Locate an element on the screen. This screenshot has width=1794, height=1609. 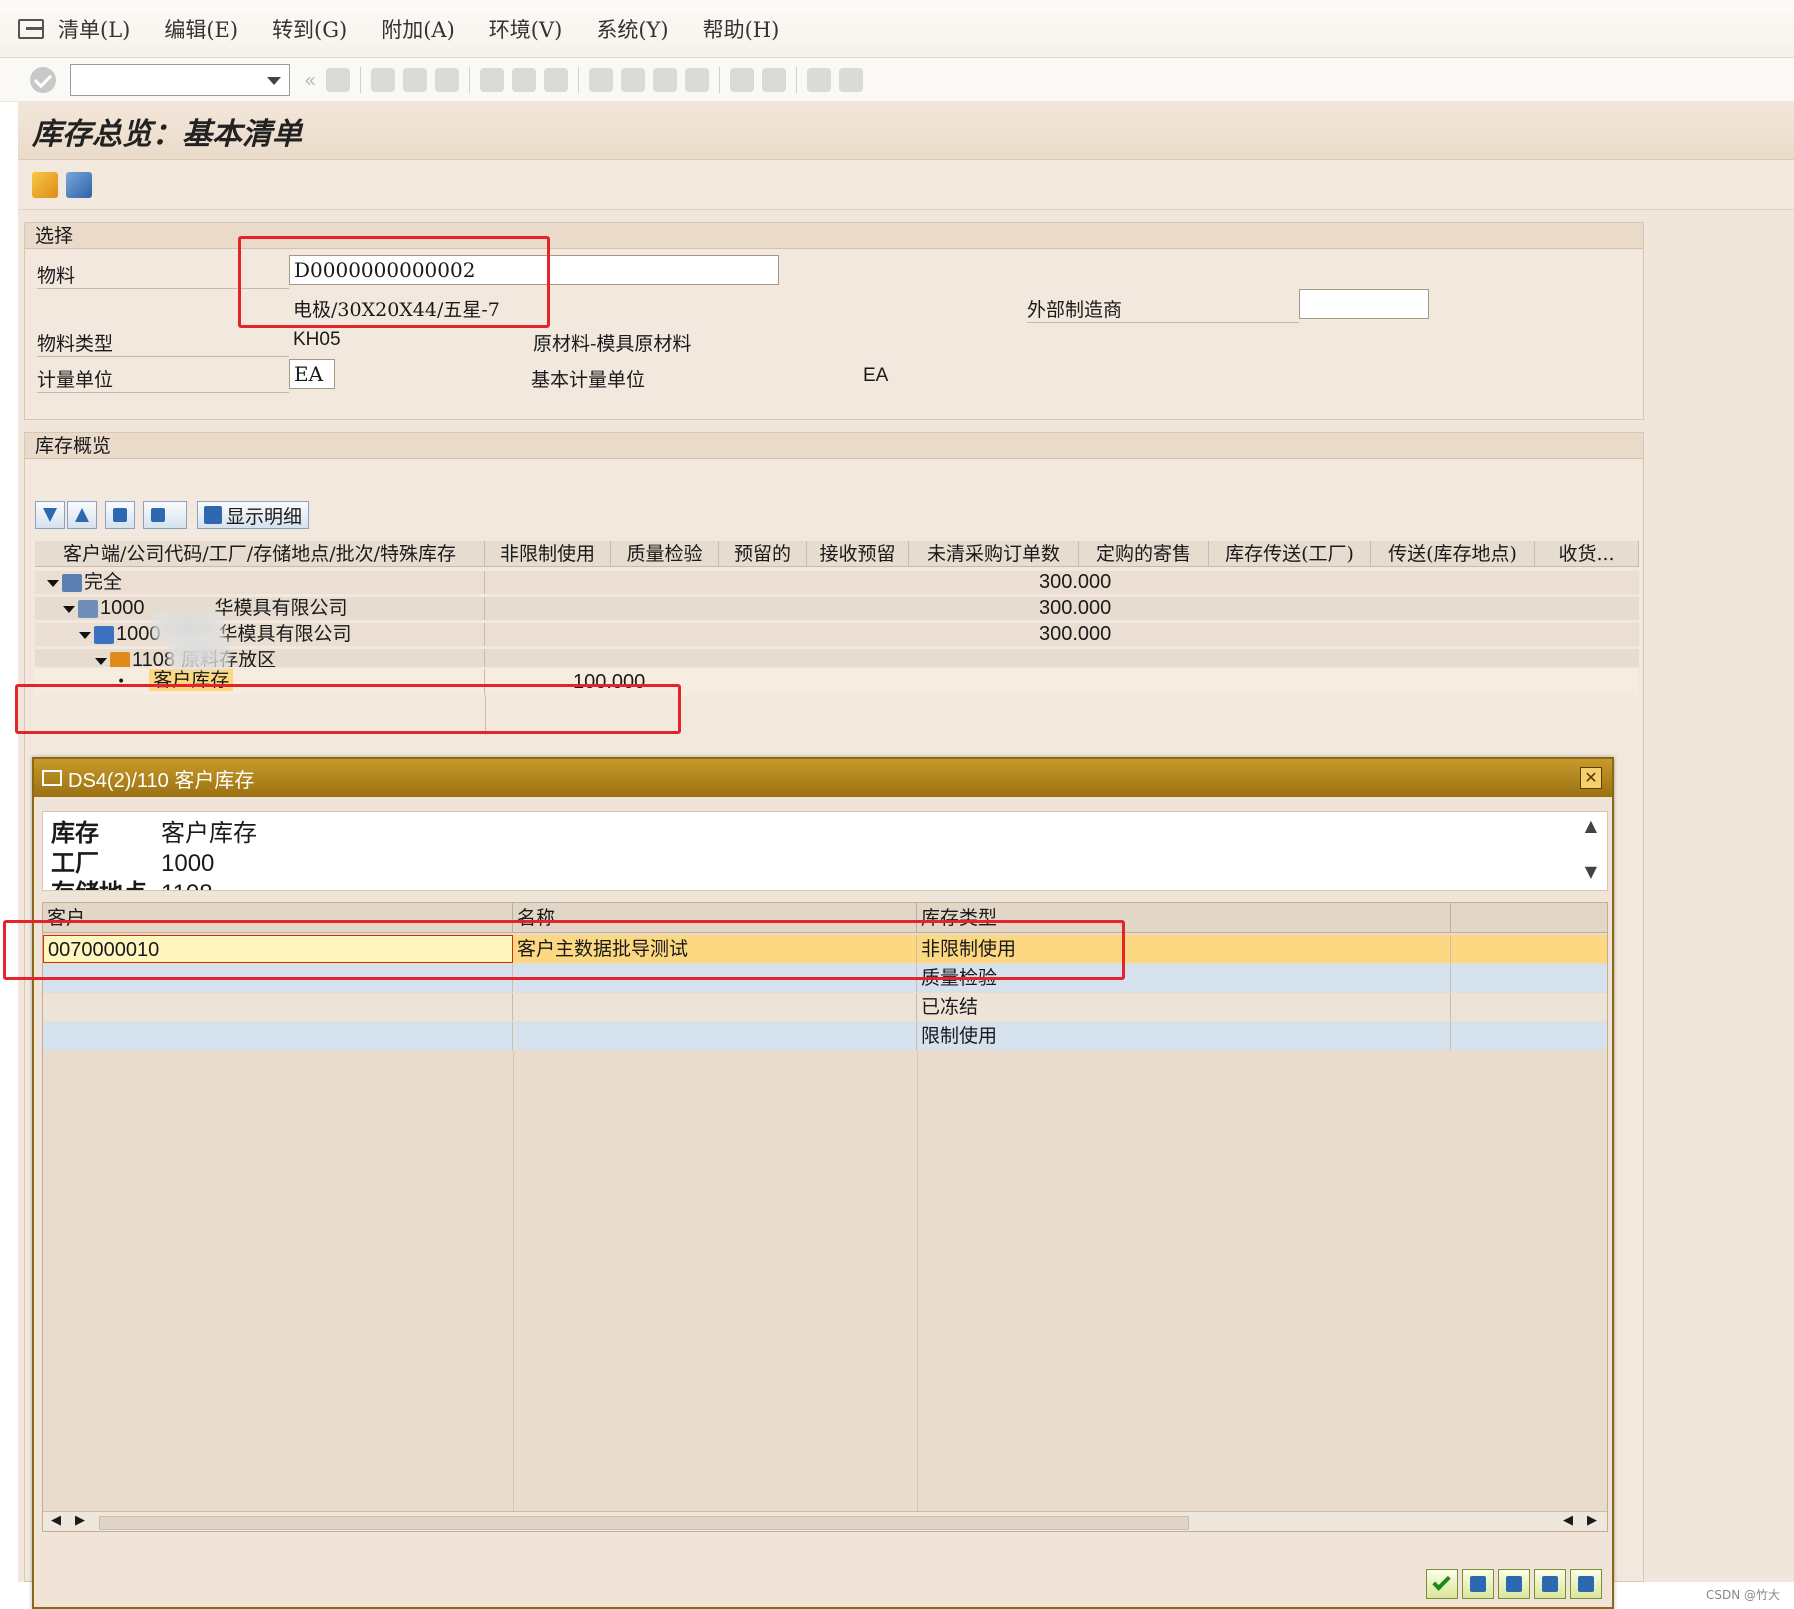
toolbar-separator is located at coordinates (720, 79).